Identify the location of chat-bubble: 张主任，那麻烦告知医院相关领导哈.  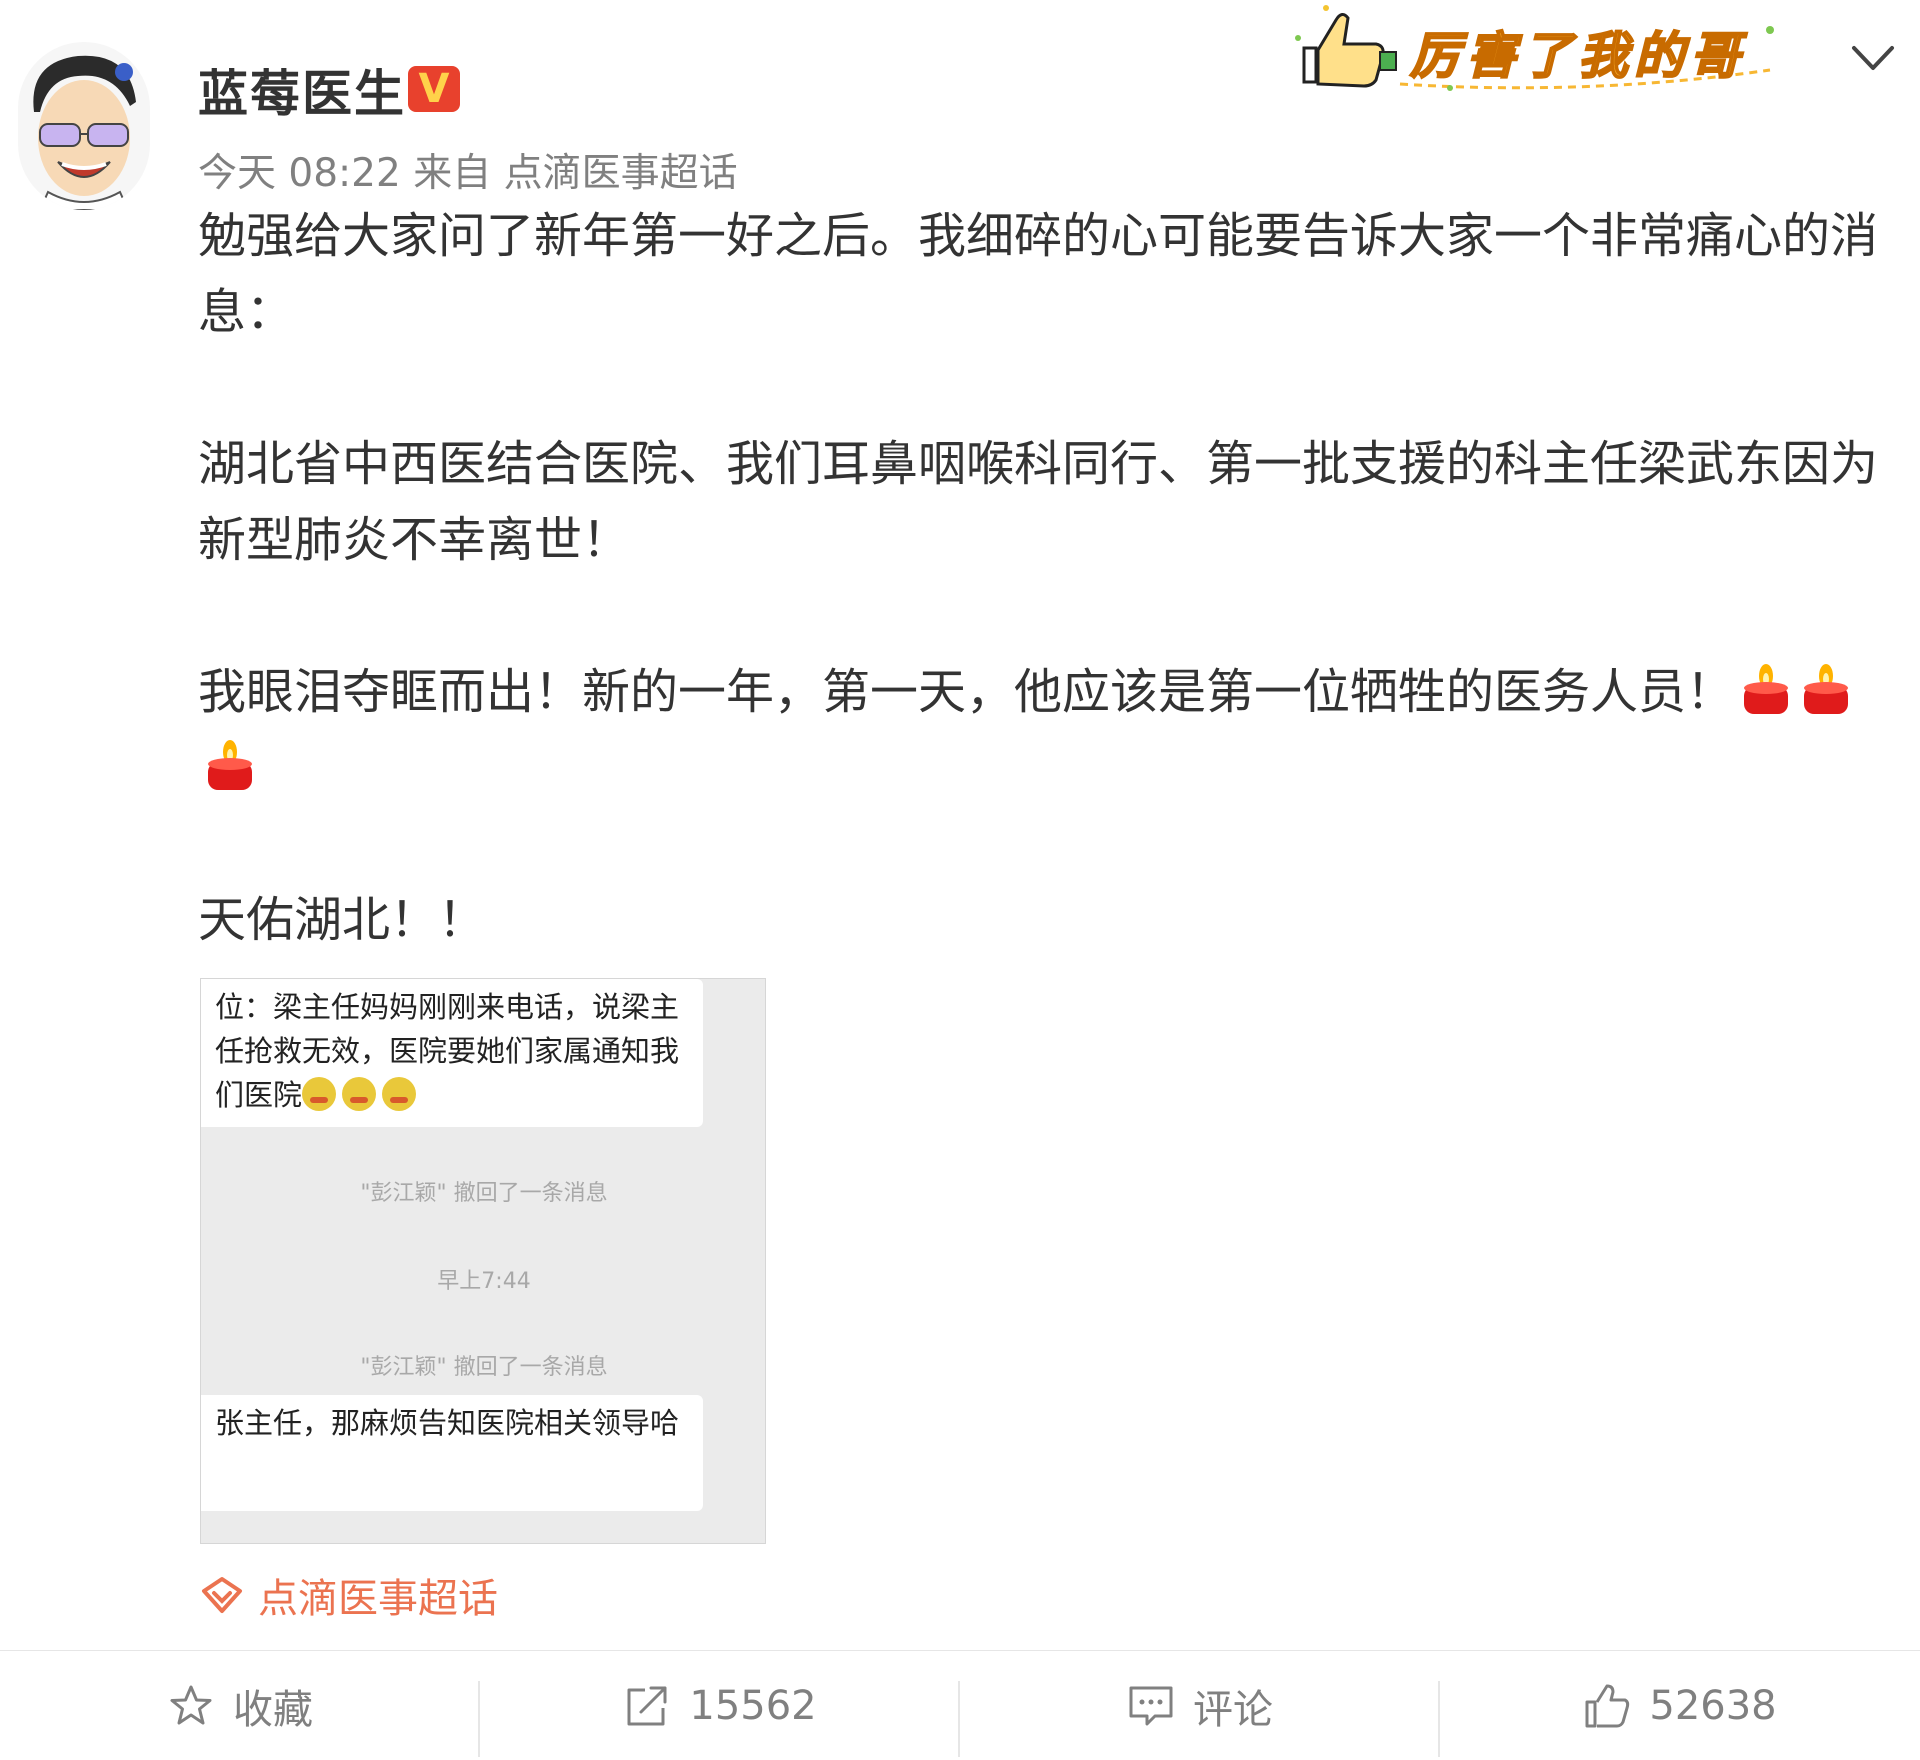
(452, 1453).